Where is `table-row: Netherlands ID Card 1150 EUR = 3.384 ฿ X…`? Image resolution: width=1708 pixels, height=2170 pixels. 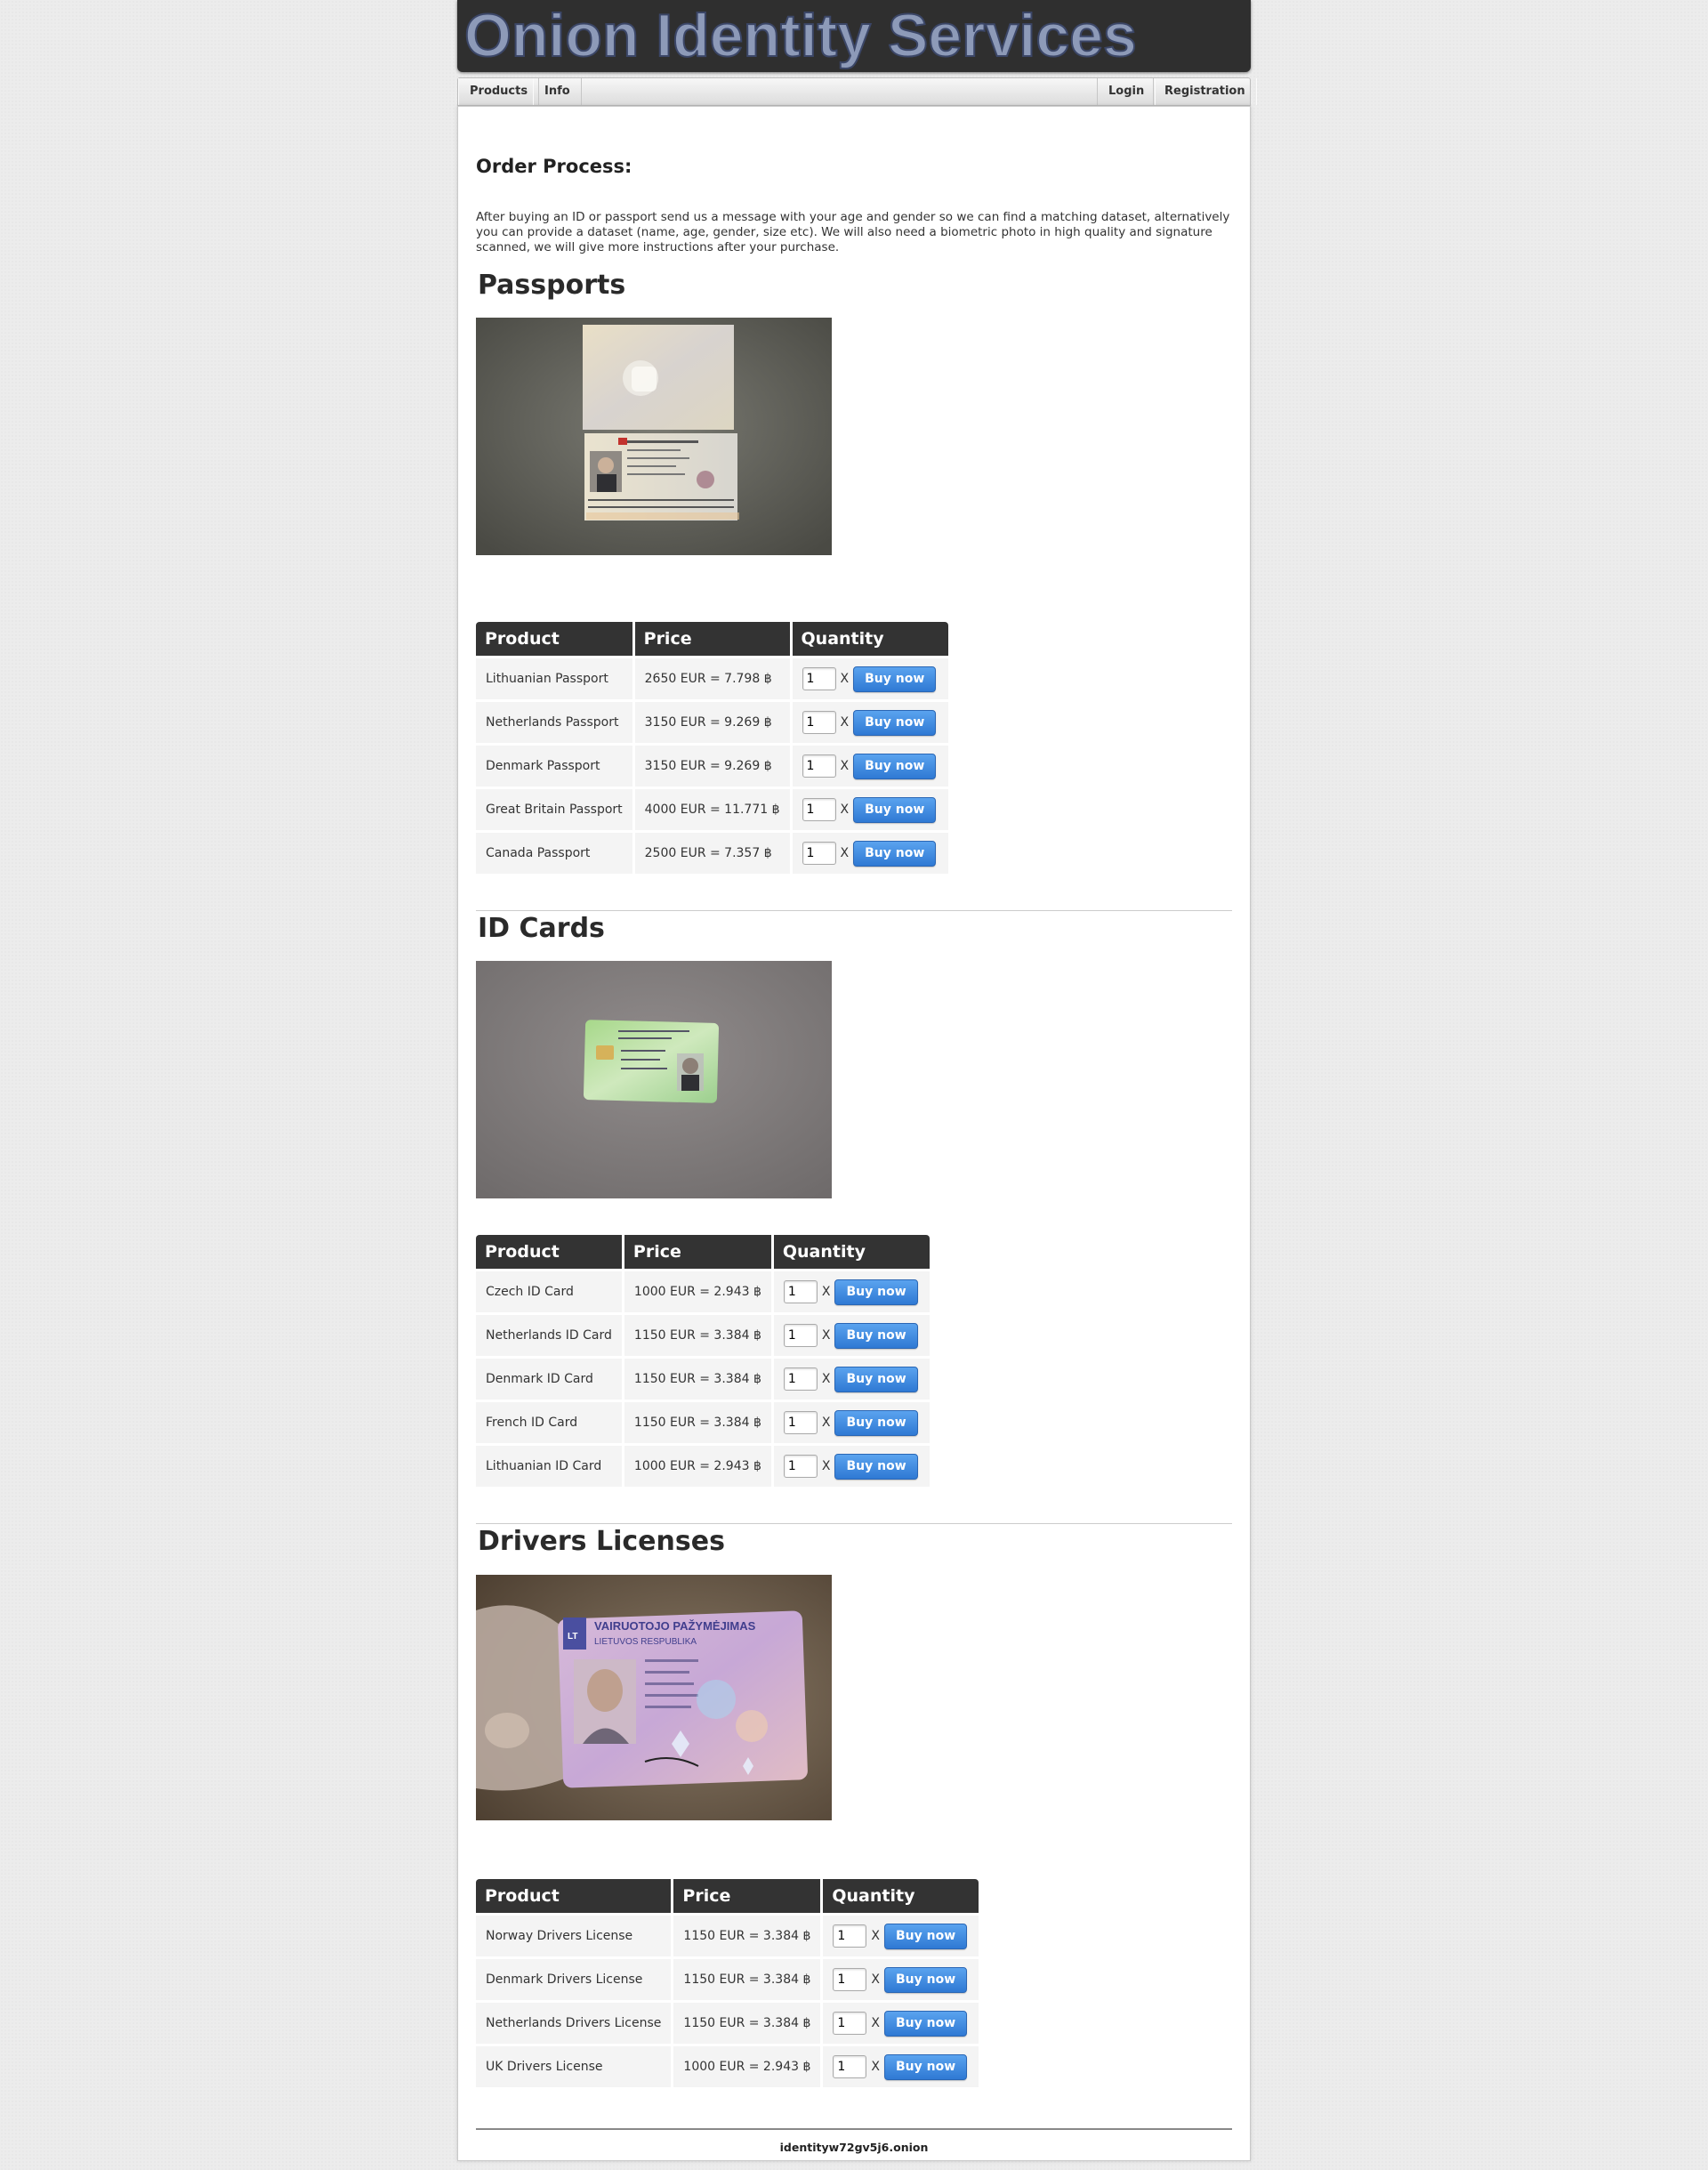 table-row: Netherlands ID Card 1150 EUR = 3.384 ฿ X… is located at coordinates (703, 1335).